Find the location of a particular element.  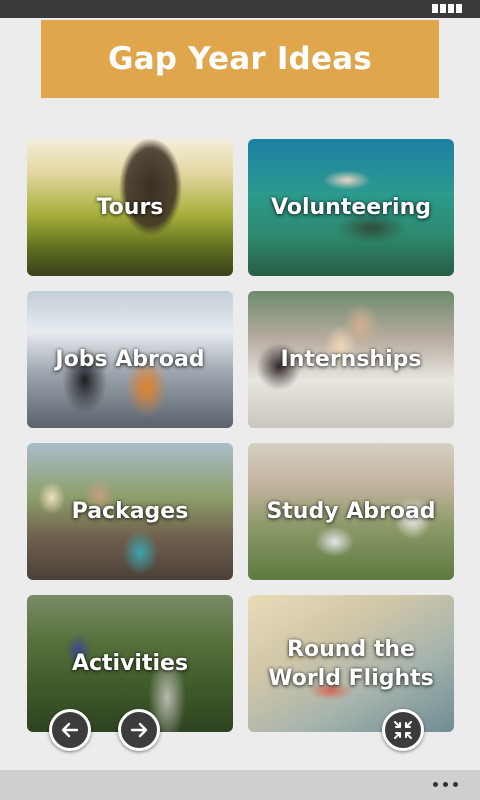

page-title: Gap Year Ideas is located at coordinates (240, 59).